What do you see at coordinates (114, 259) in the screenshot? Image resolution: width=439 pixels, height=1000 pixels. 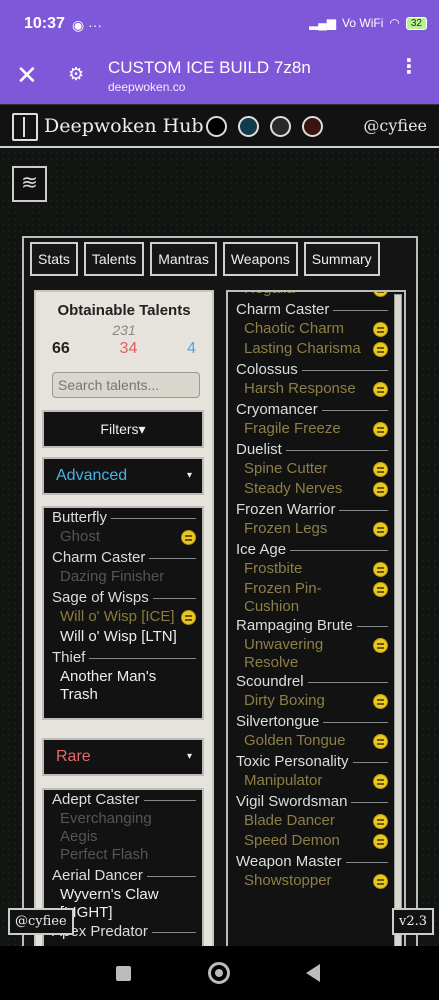 I see `tab-talents: Talents` at bounding box center [114, 259].